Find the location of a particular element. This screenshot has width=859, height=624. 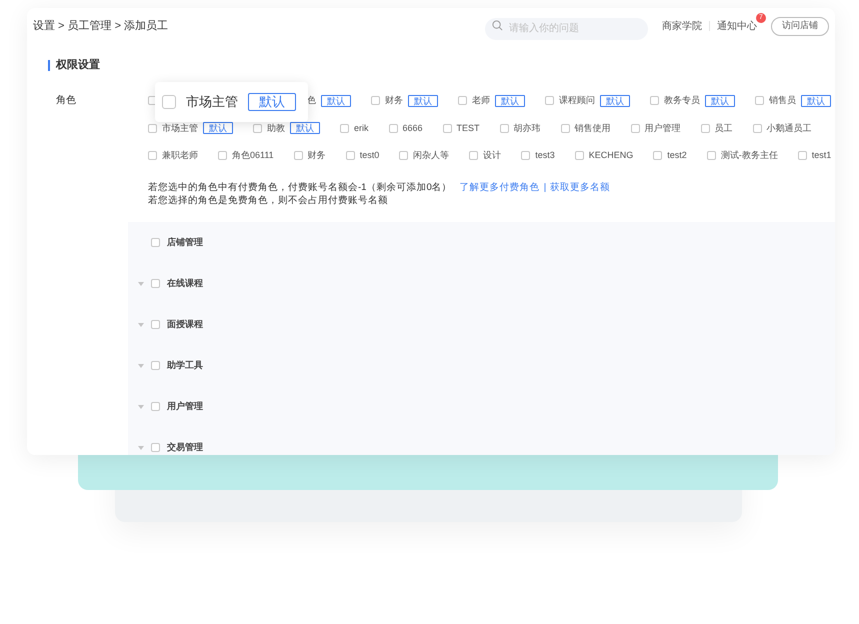

role-label: test1 is located at coordinates (822, 155).